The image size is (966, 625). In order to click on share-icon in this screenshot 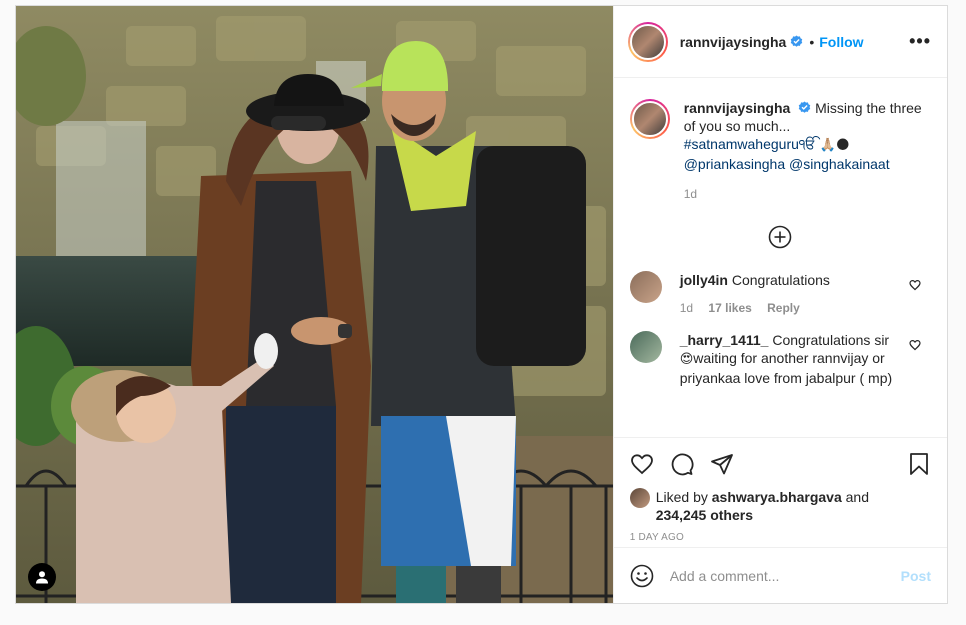, I will do `click(722, 464)`.